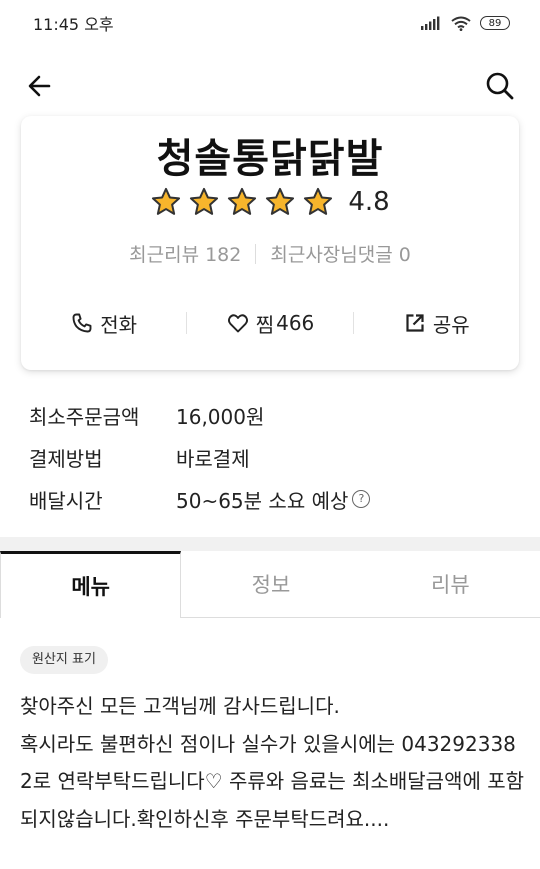  Describe the element at coordinates (40, 86) in the screenshot. I see `back-arrow-icon` at that location.